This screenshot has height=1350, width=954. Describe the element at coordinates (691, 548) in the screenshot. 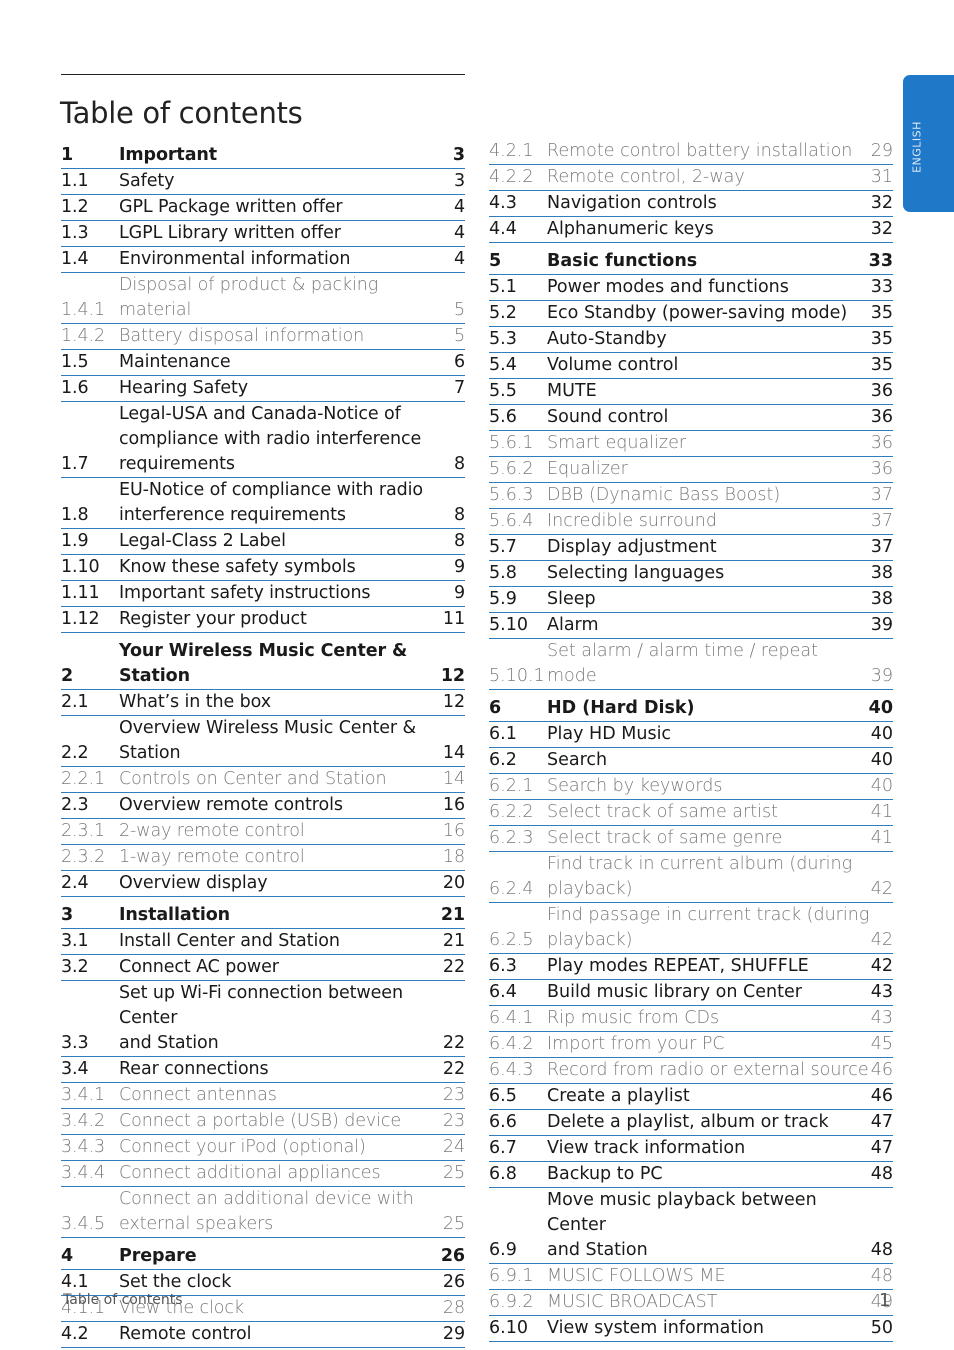

I see `toc-entry-section: 5.7 Display adjustment 37` at that location.